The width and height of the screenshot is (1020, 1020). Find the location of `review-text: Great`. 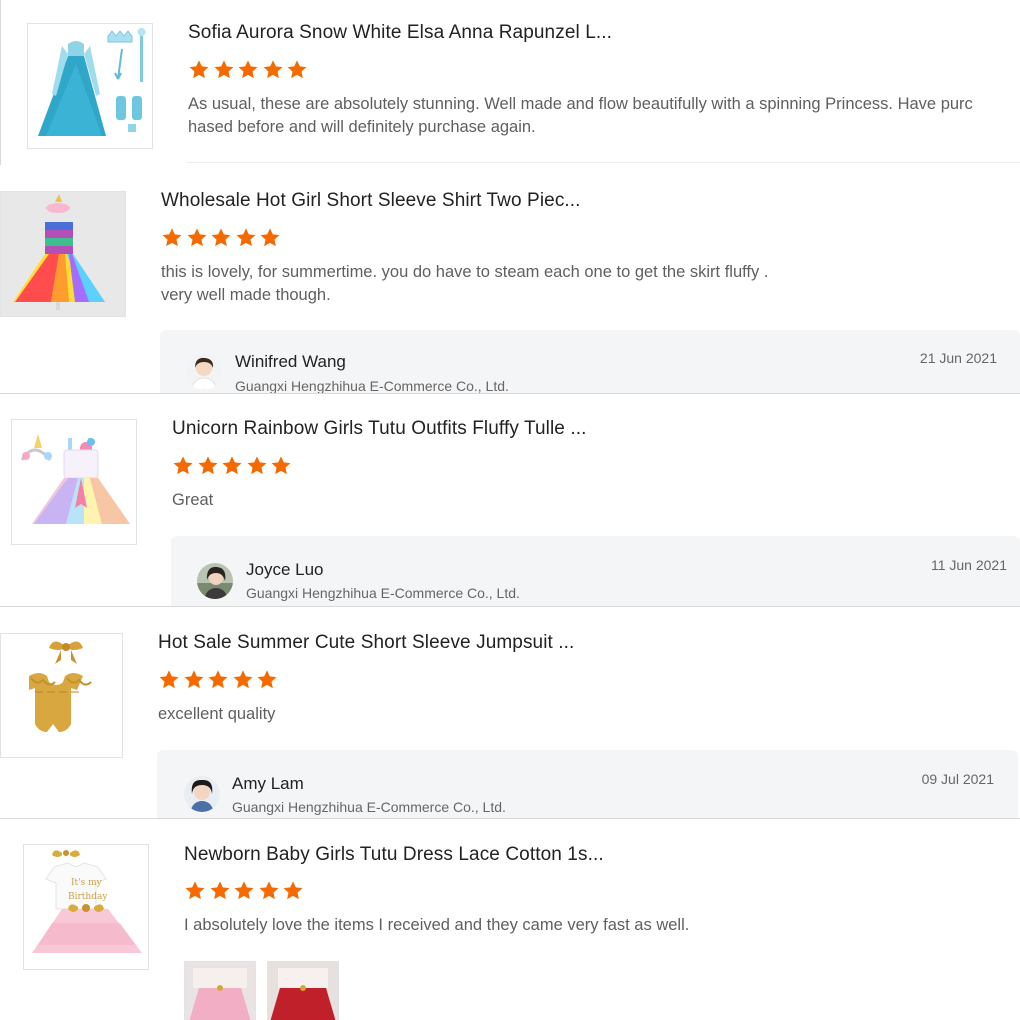

review-text: Great is located at coordinates (582, 500).